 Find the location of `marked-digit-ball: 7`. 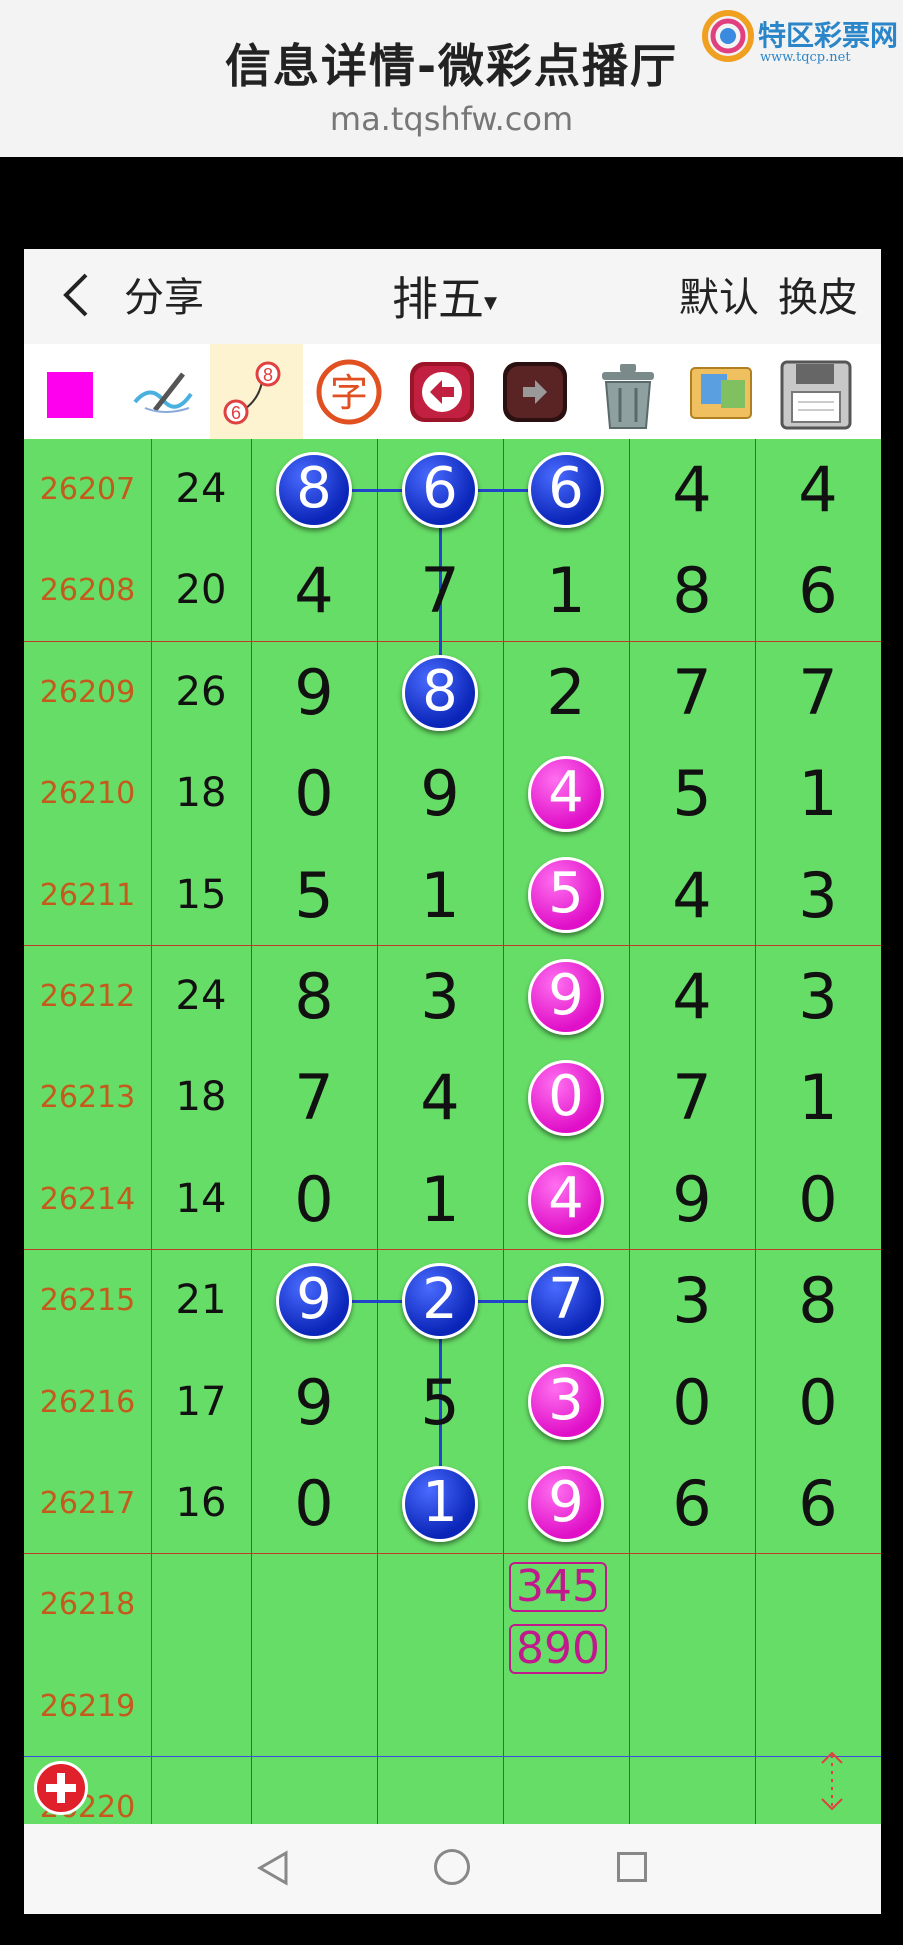

marked-digit-ball: 7 is located at coordinates (566, 1300).